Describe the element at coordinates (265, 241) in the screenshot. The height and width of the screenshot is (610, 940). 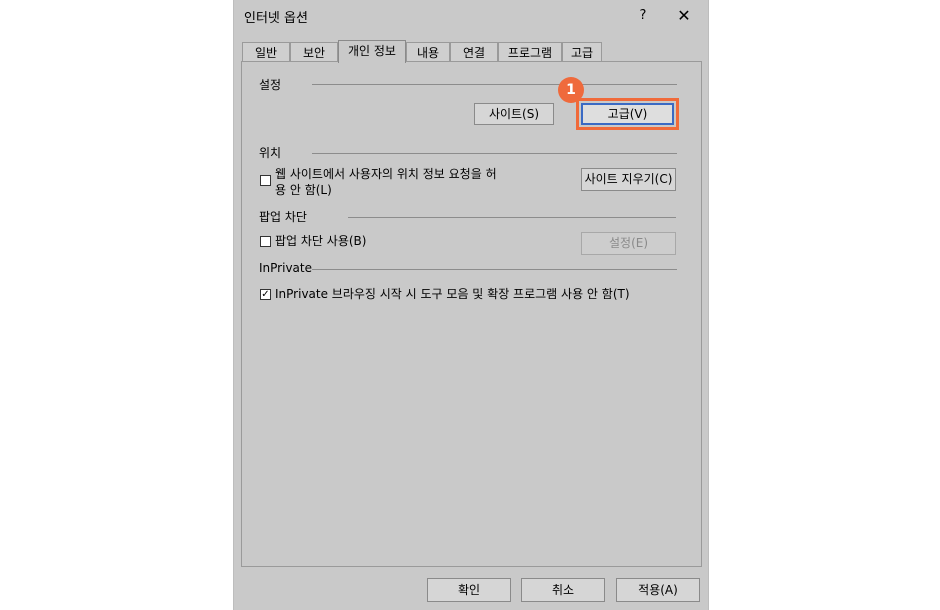
I see `popup-checkbox` at that location.